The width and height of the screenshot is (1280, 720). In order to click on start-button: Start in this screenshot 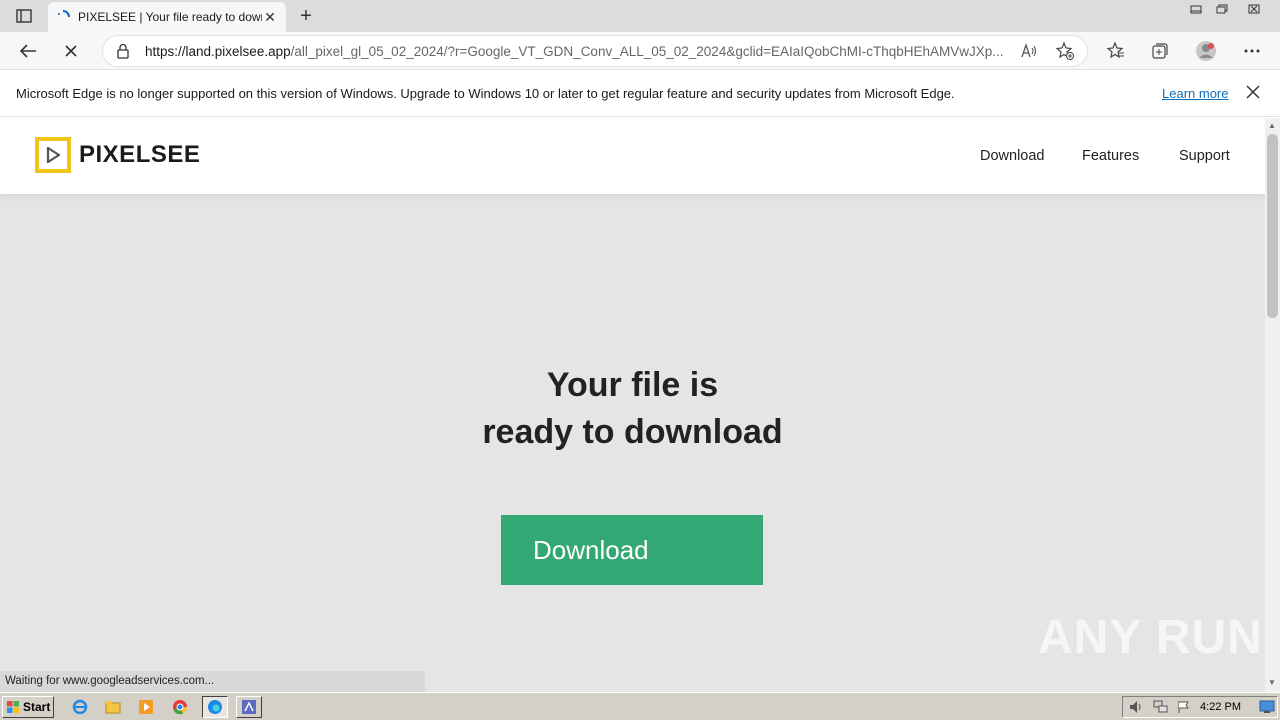, I will do `click(28, 707)`.